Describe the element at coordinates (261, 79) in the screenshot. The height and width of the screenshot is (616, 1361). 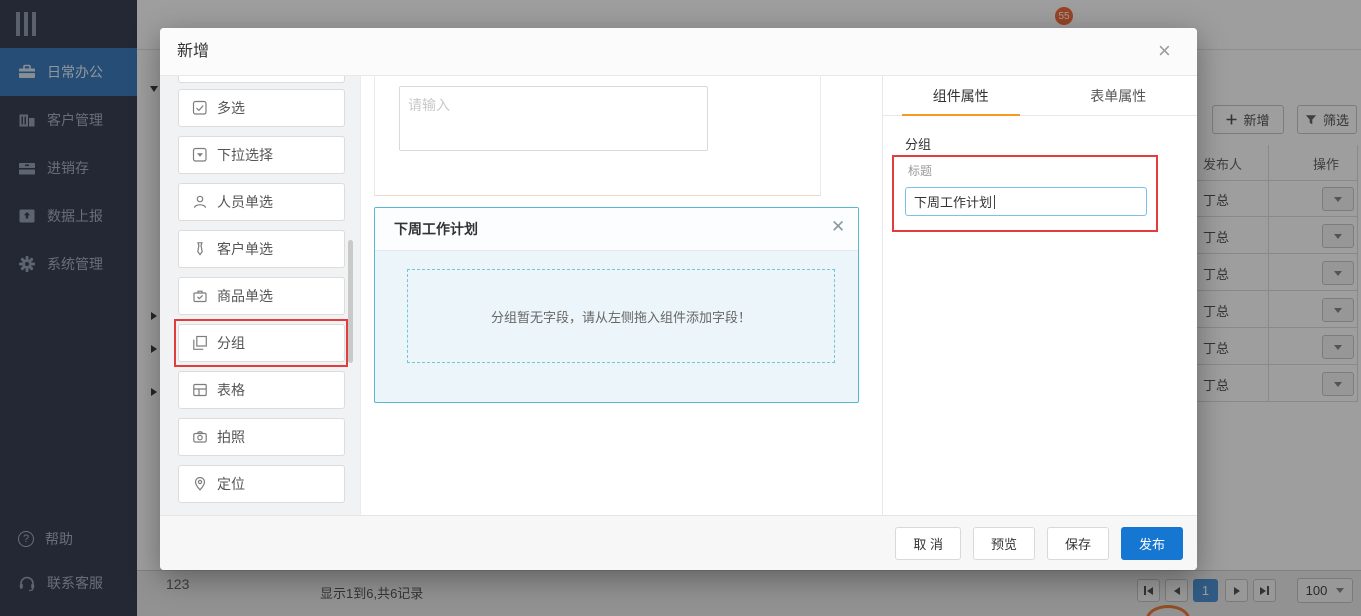
I see `component-item-partial` at that location.